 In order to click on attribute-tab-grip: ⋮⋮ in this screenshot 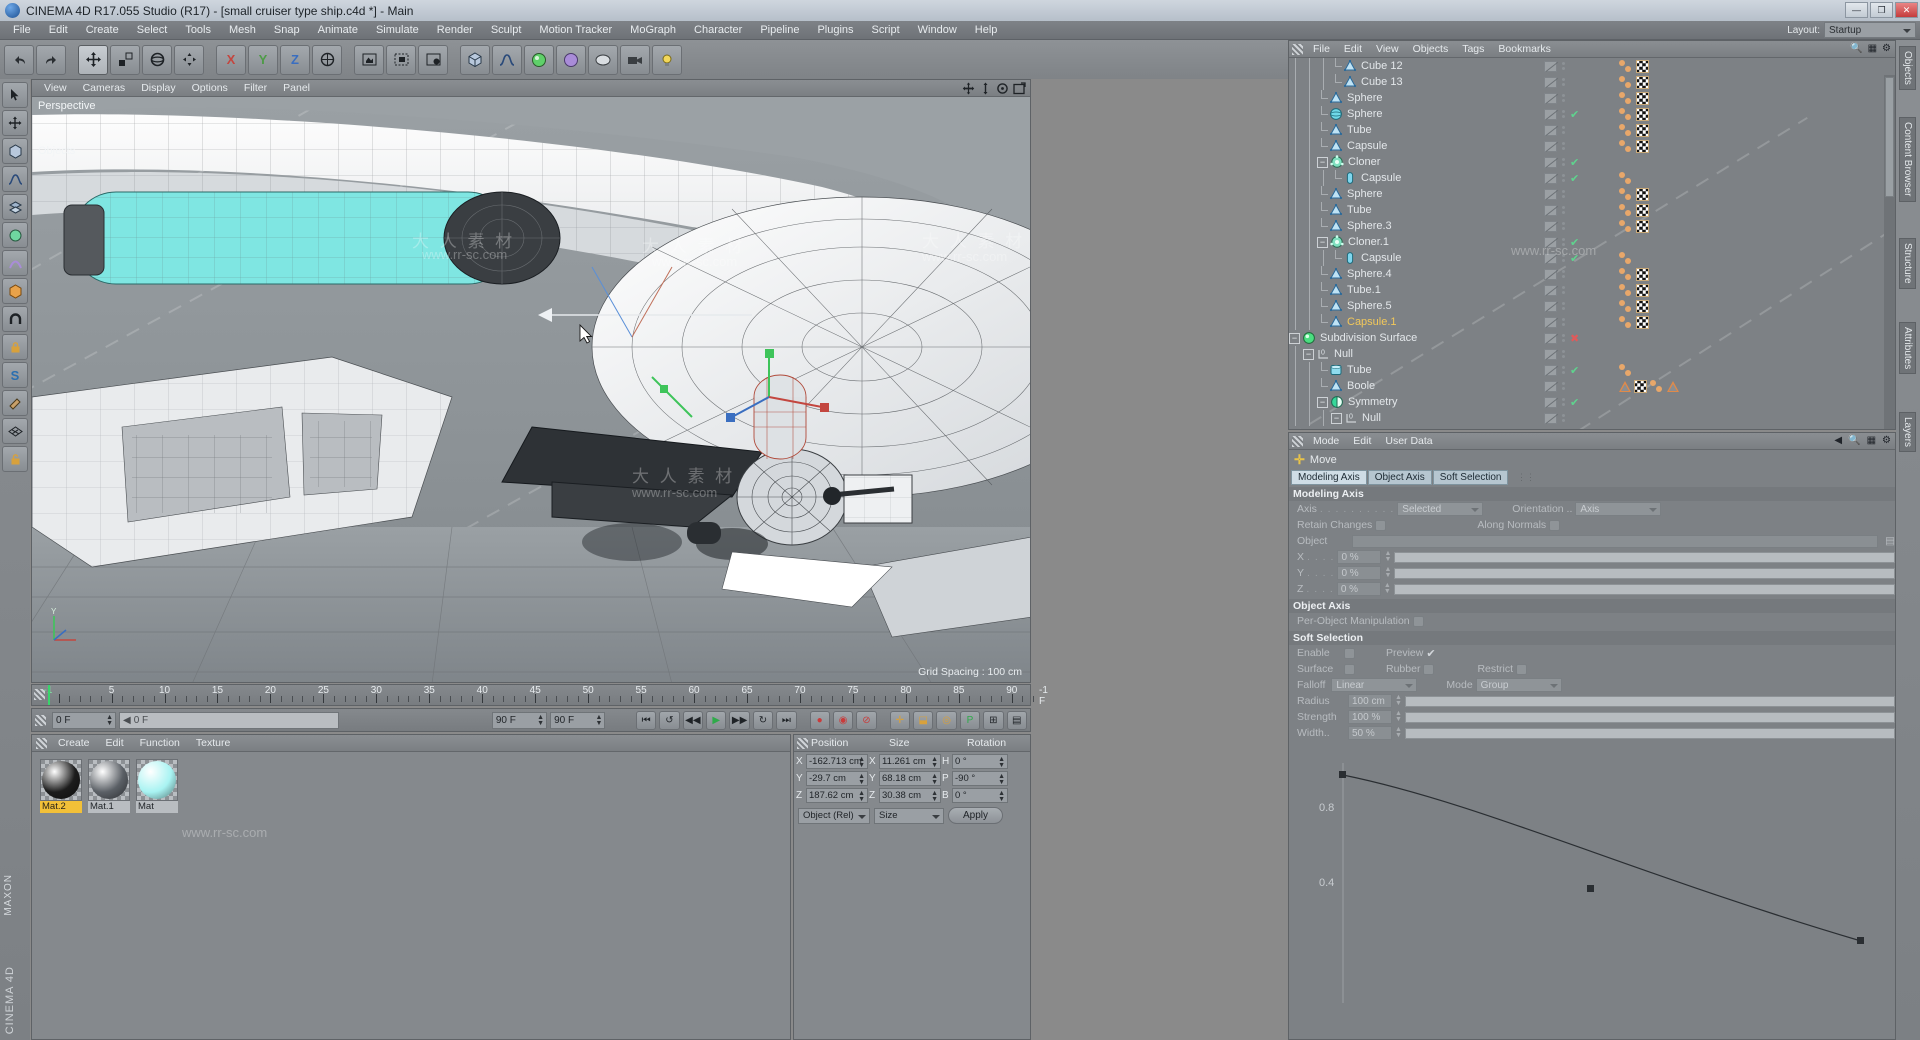, I will do `click(1526, 477)`.